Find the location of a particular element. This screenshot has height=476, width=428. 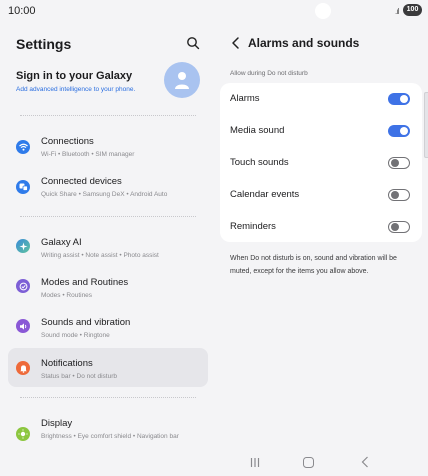

settings-item-sub: Sound mode • Ringtone is located at coordinates (75, 335).